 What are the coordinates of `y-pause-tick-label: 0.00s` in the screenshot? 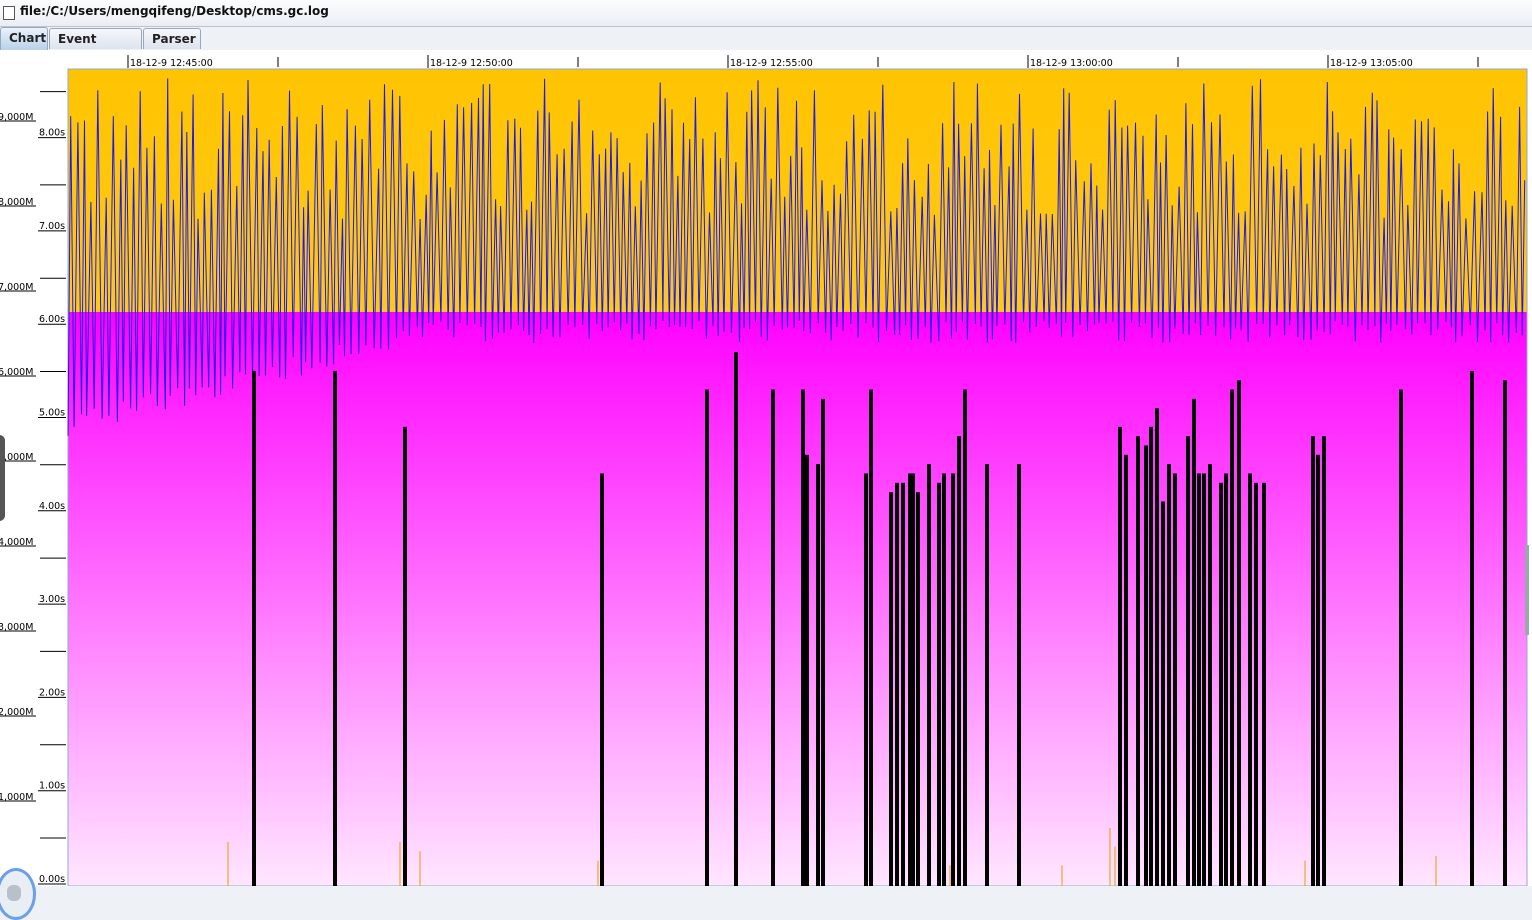 It's located at (52, 879).